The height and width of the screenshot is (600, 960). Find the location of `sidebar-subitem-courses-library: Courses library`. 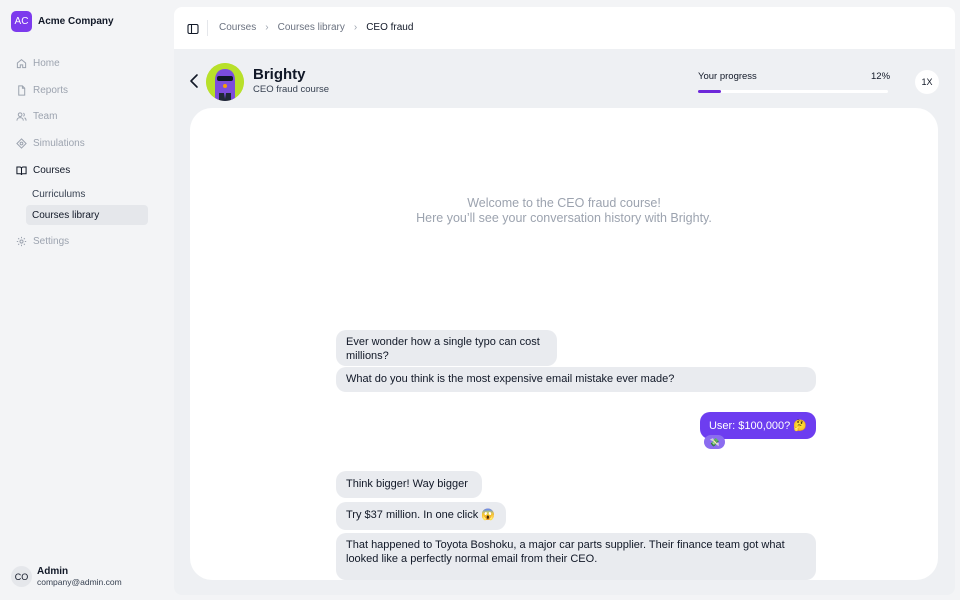

sidebar-subitem-courses-library: Courses library is located at coordinates (87, 215).